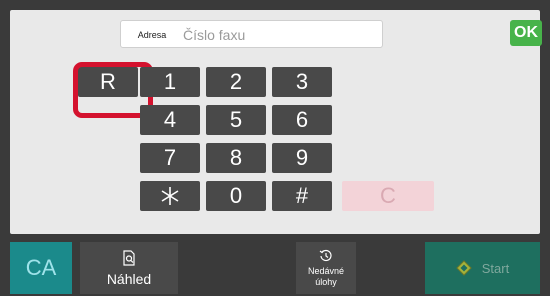 The width and height of the screenshot is (550, 296). I want to click on key-5: 5, so click(236, 120).